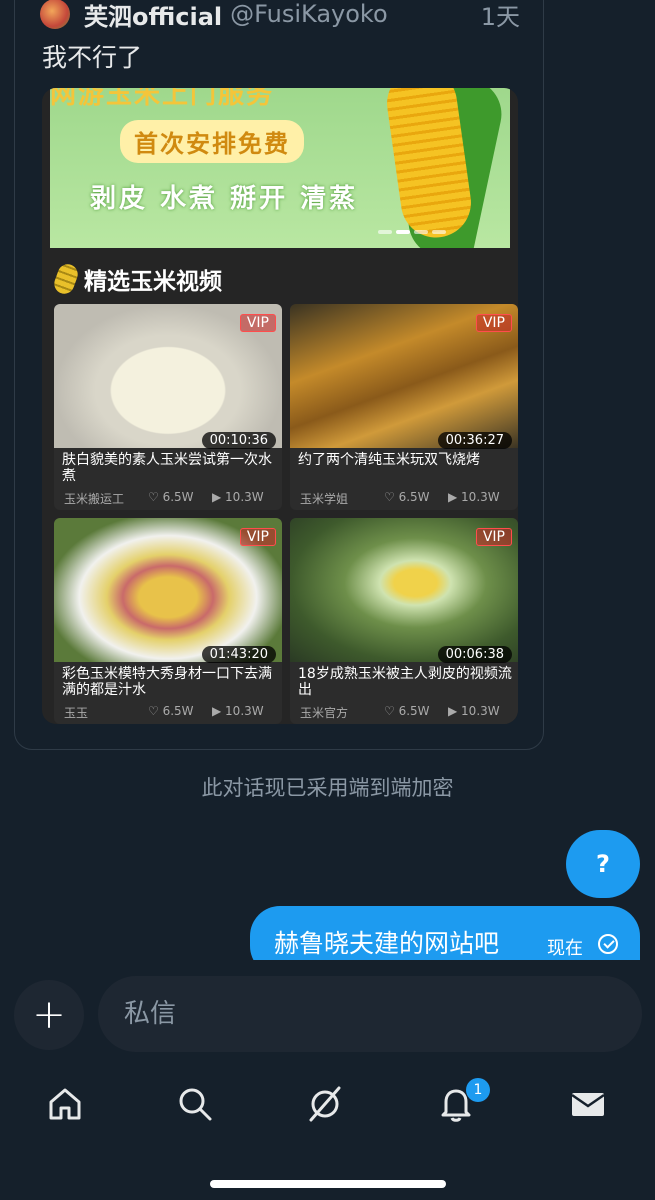 The height and width of the screenshot is (1200, 655). I want to click on video-meta: 玉玉 ♡ 6.5W ▶ 10.3W, so click(169, 712).